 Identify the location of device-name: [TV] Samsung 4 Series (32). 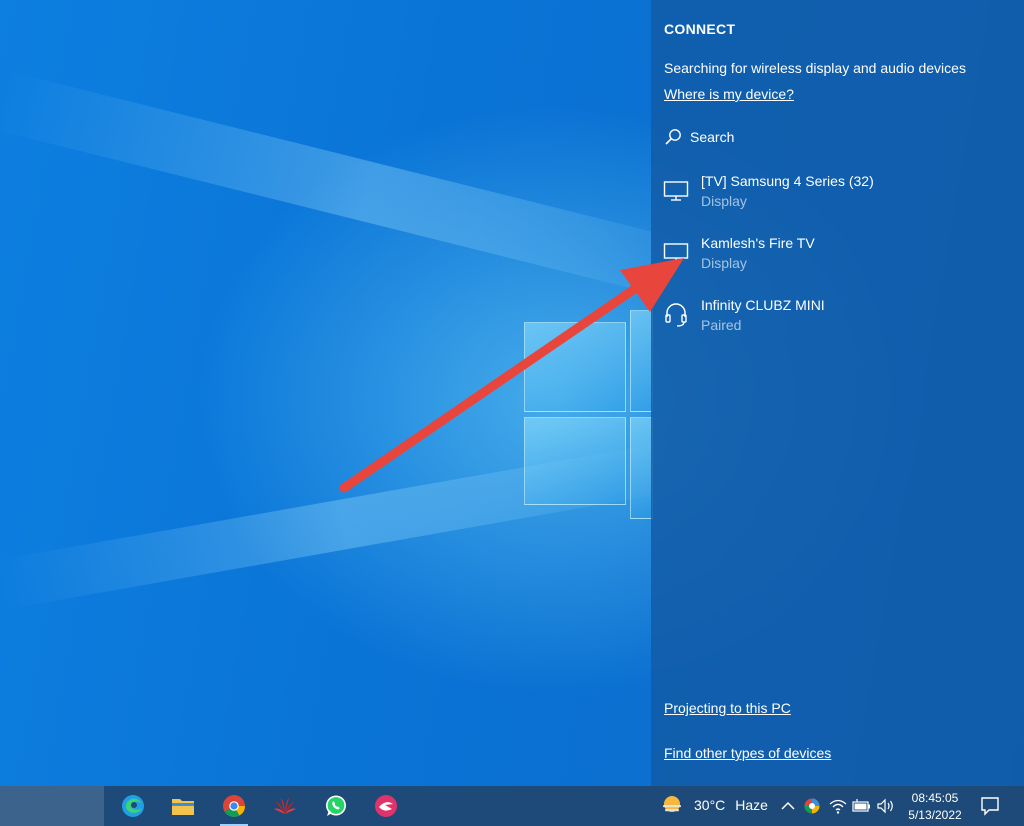
(787, 181).